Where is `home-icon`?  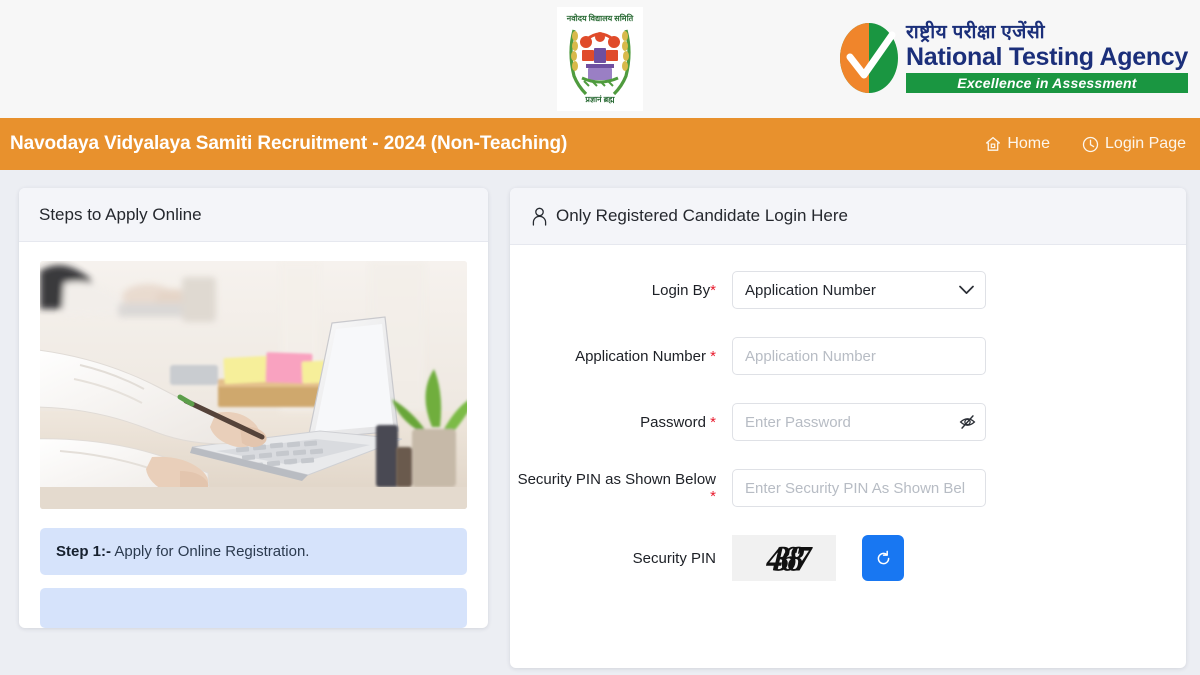 home-icon is located at coordinates (993, 143).